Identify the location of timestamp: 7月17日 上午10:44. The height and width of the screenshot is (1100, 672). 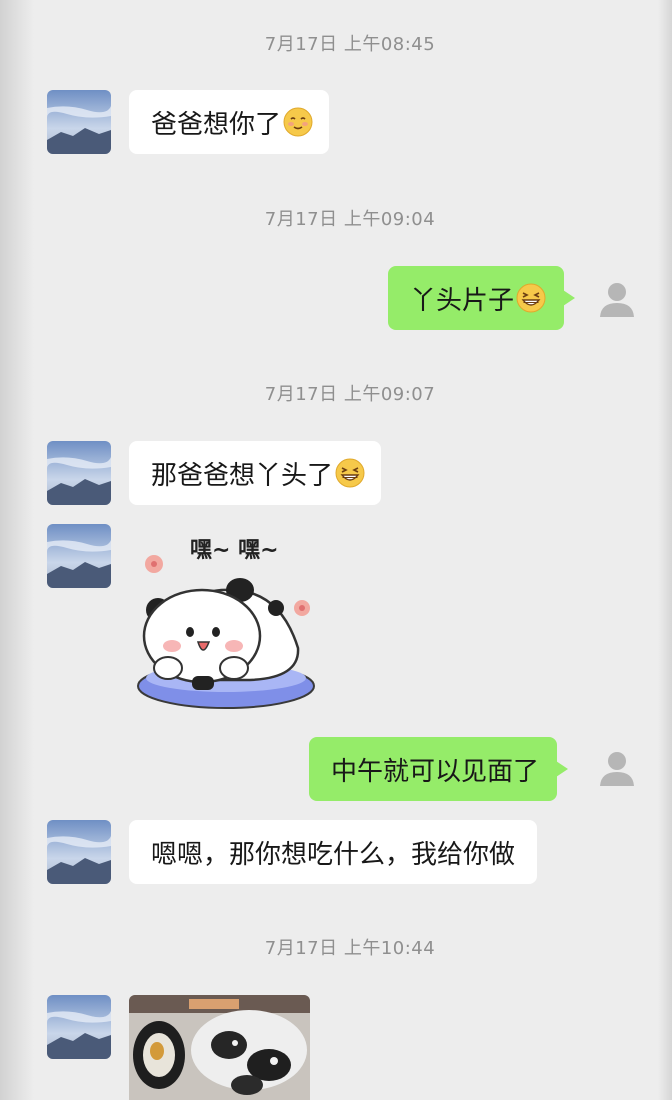
(350, 948).